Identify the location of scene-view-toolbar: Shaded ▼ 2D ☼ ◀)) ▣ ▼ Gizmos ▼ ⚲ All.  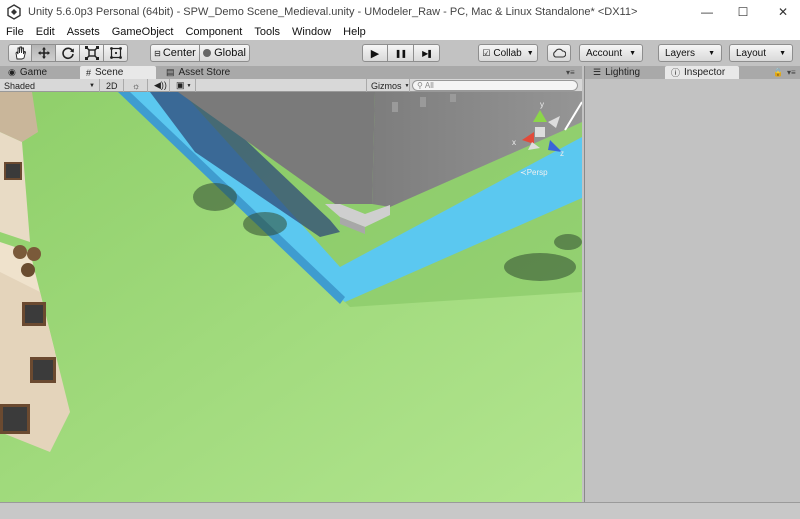
(291, 85).